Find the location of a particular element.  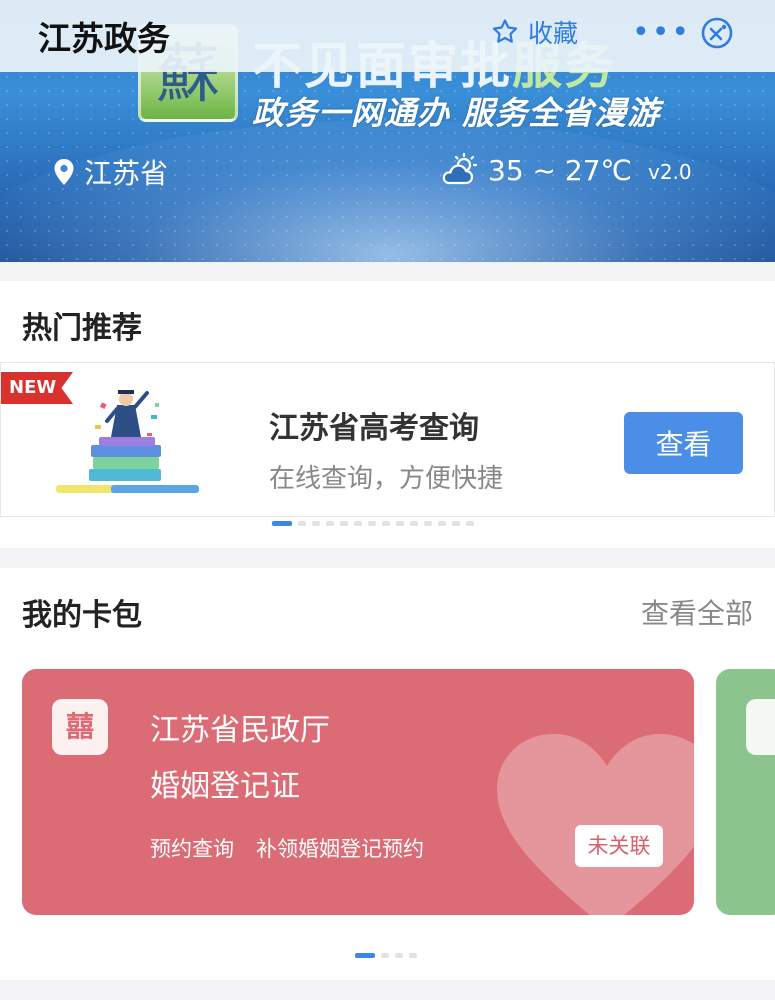

banner-slogan-sub: 政务一网通办 服务全省漫游 is located at coordinates (456, 113).